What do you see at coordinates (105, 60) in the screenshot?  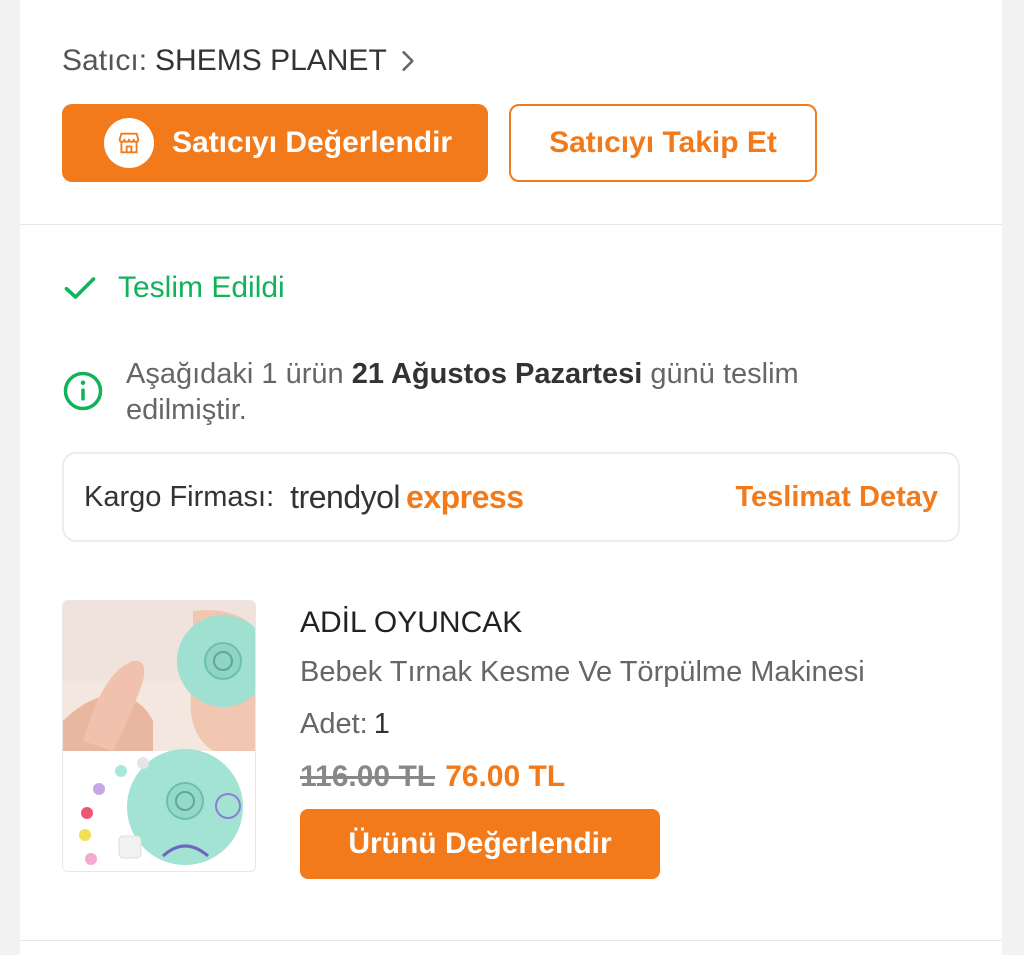 I see `seller-label: Satıcı:` at bounding box center [105, 60].